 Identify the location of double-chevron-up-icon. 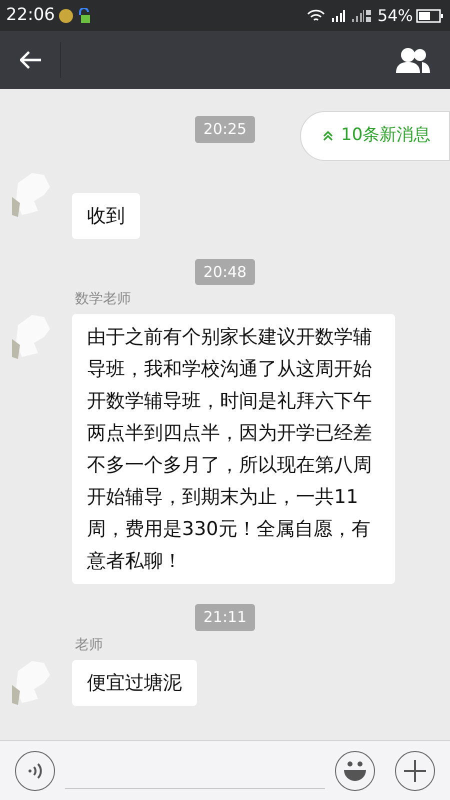
(328, 136).